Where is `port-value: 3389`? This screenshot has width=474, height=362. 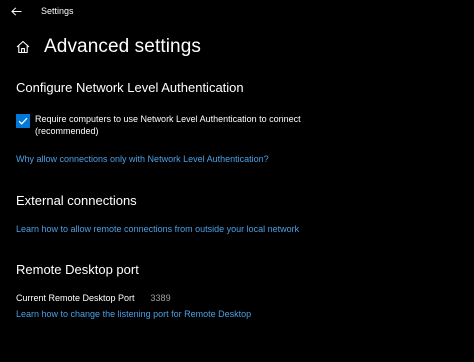 port-value: 3389 is located at coordinates (160, 298).